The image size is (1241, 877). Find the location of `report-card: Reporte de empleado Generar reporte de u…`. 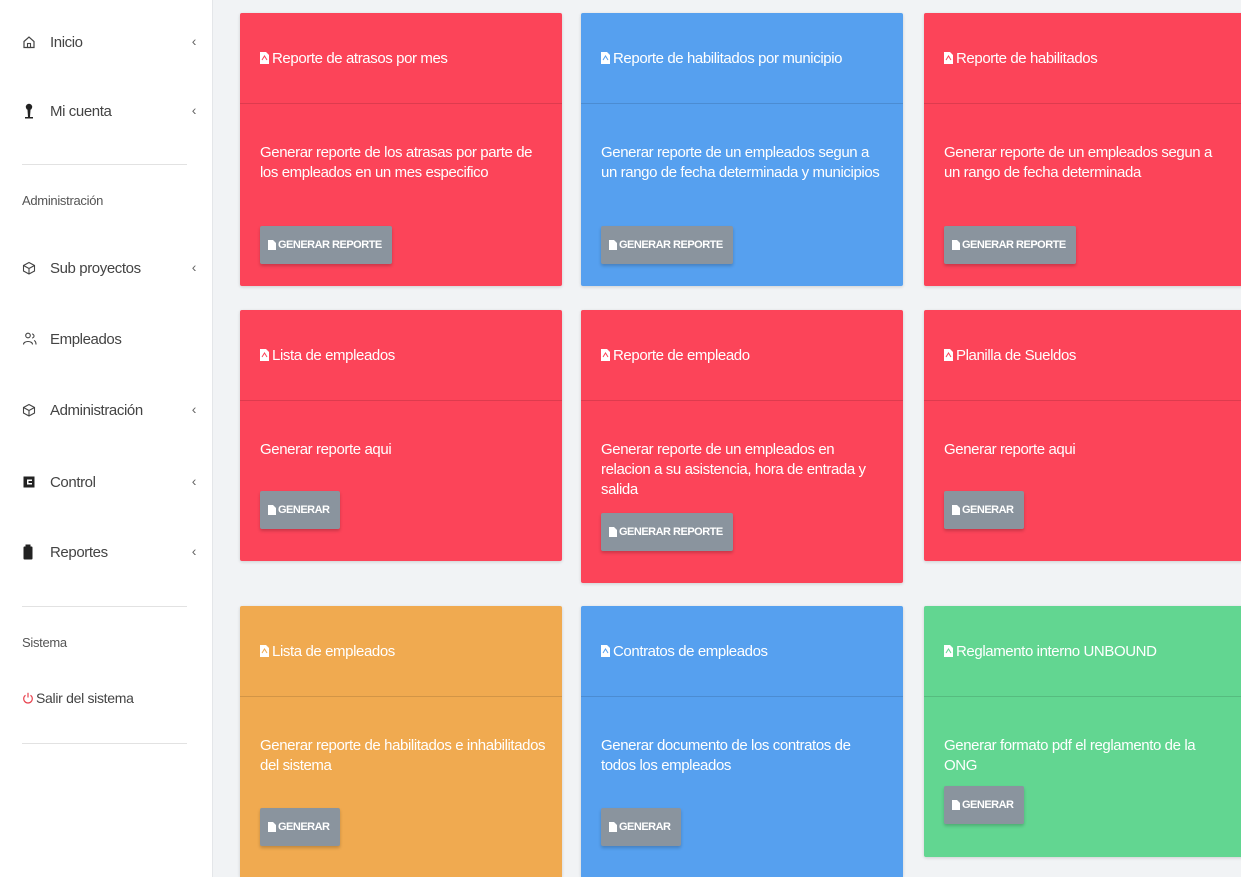

report-card: Reporte de empleado Generar reporte de u… is located at coordinates (742, 446).